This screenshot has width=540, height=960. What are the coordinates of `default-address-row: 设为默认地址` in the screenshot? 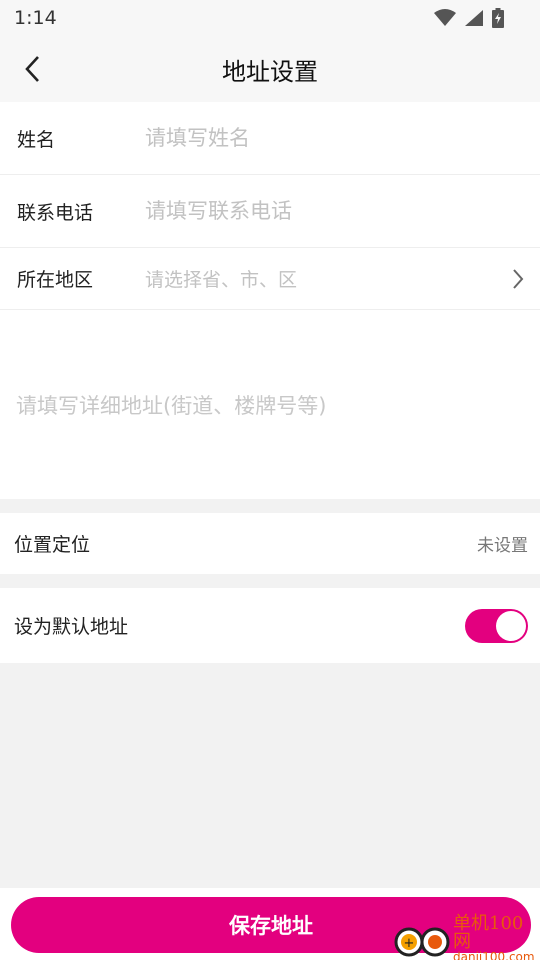 It's located at (270, 625).